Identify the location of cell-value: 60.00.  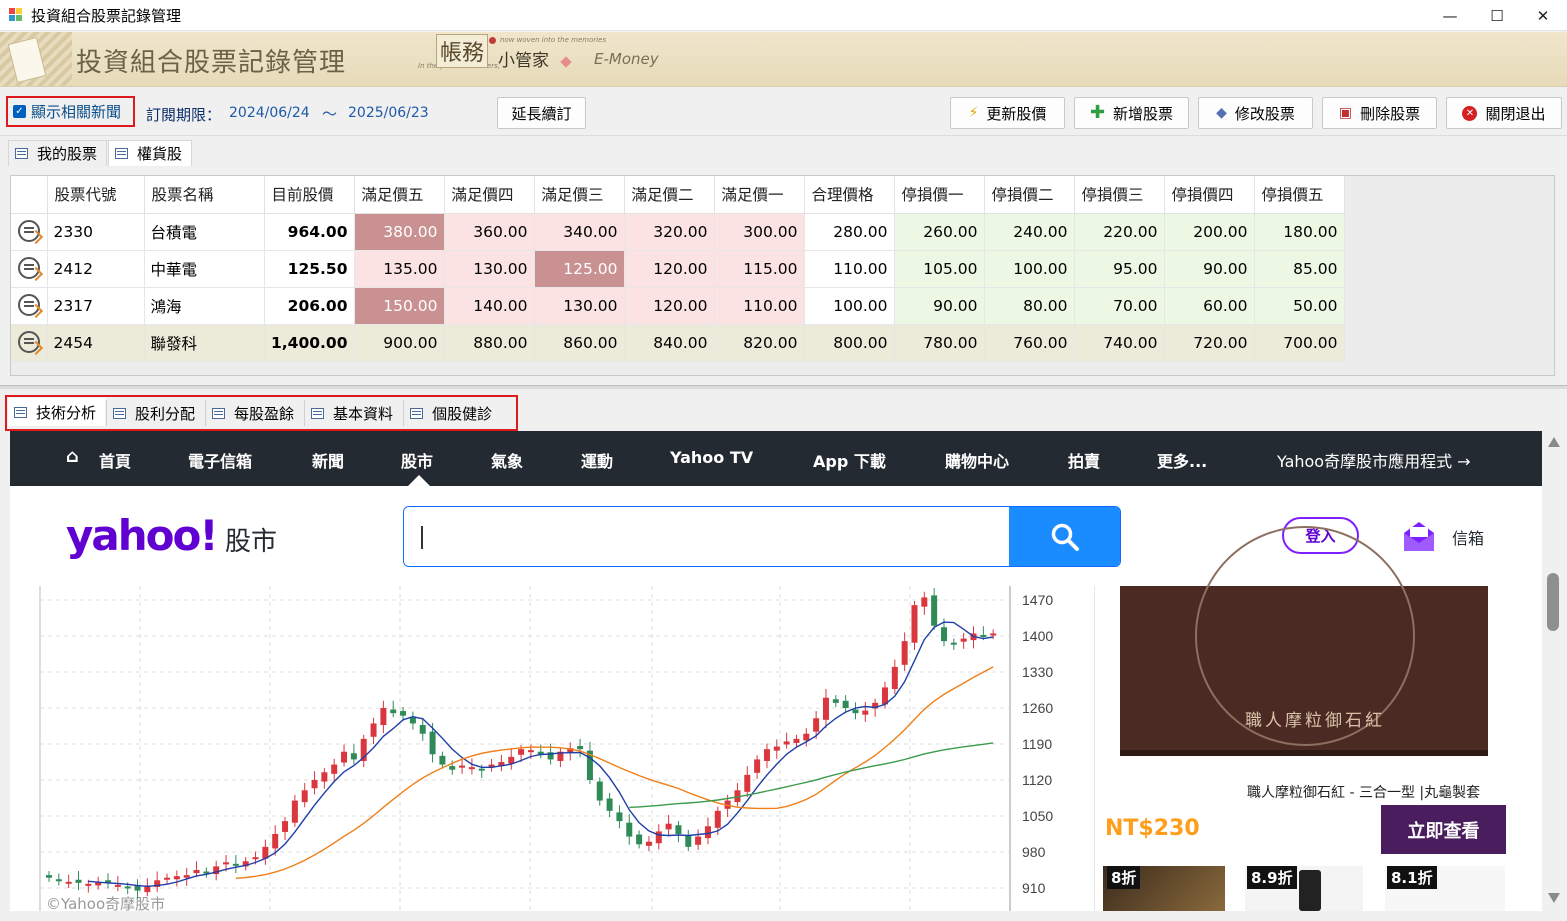
(1209, 306).